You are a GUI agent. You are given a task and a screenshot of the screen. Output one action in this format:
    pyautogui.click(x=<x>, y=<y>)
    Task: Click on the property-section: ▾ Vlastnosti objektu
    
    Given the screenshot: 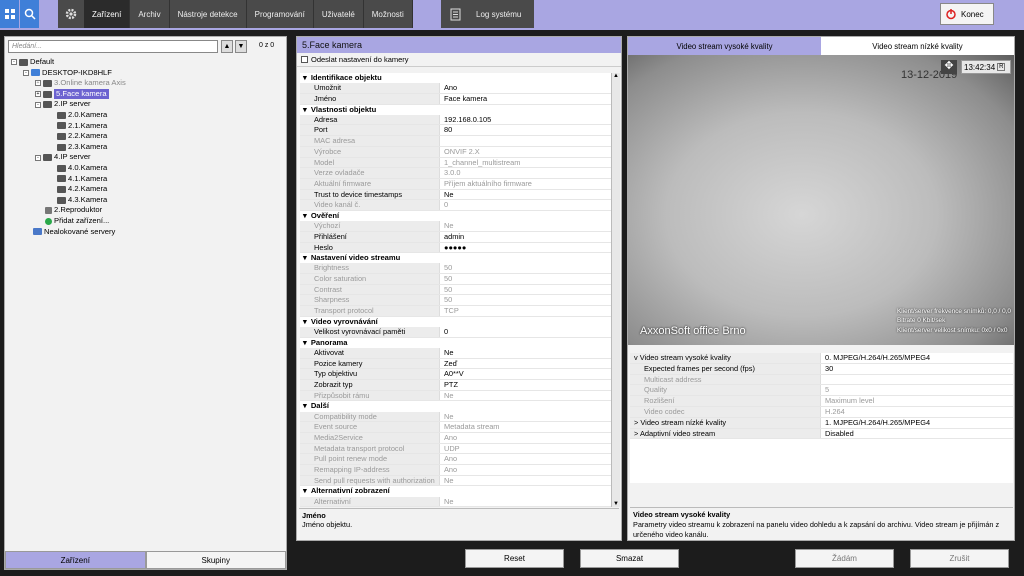 What is the action you would take?
    pyautogui.click(x=455, y=109)
    